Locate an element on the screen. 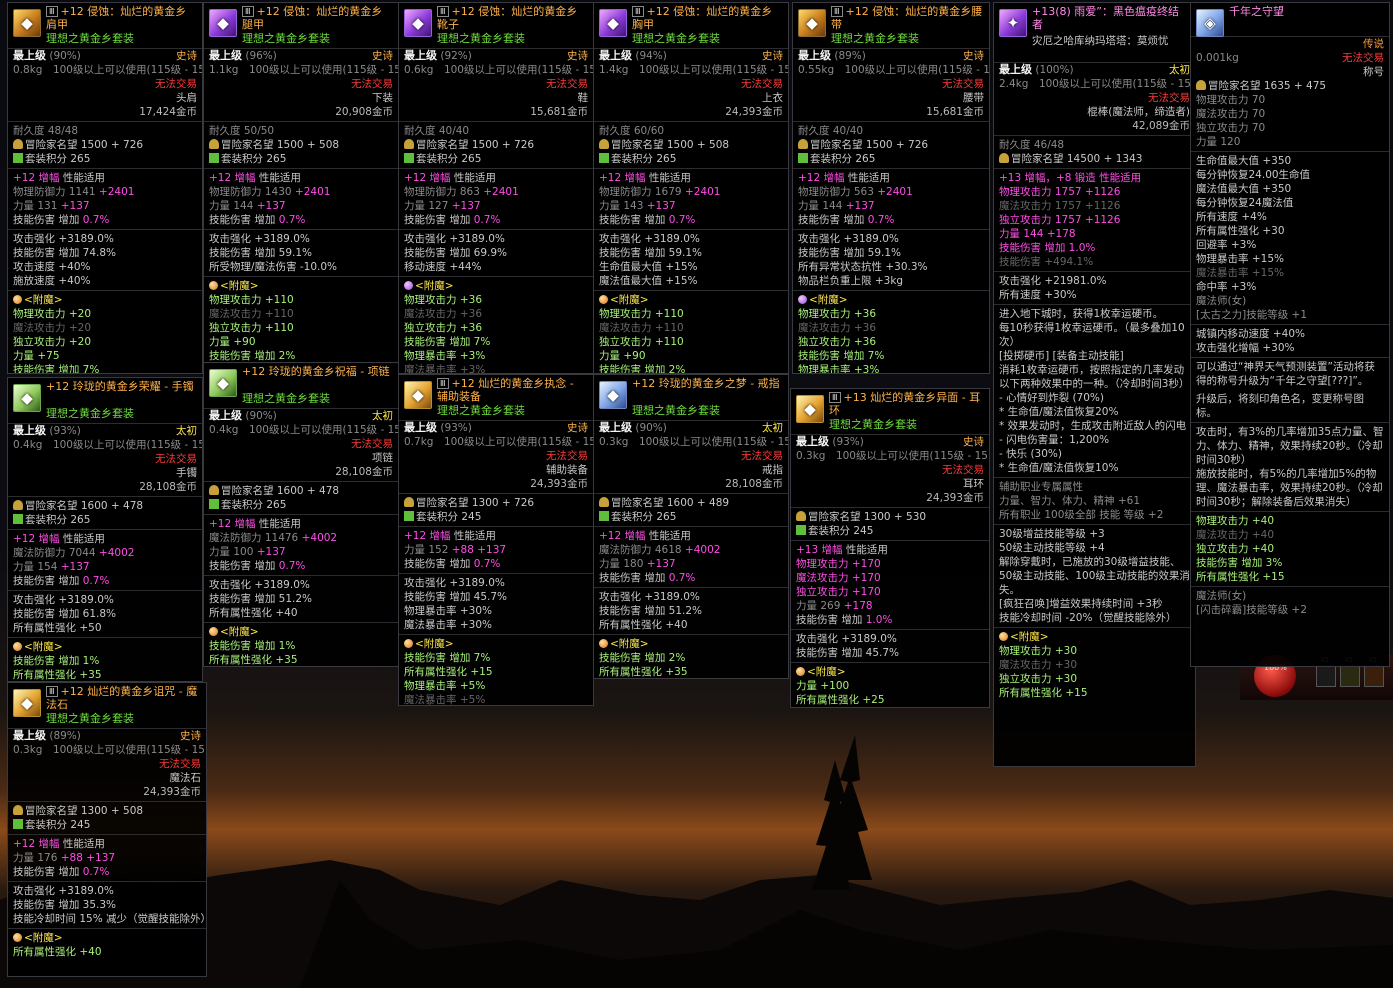 The width and height of the screenshot is (1393, 988). chest-slot: 上衣 is located at coordinates (772, 98).